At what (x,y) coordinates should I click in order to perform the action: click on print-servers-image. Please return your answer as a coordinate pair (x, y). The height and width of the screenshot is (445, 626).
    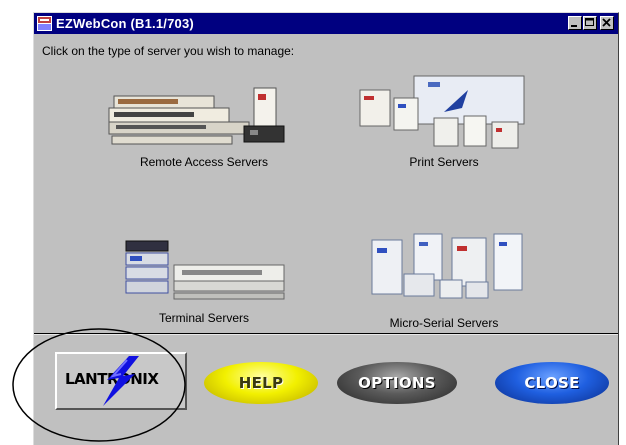
    Looking at the image, I should click on (442, 112).